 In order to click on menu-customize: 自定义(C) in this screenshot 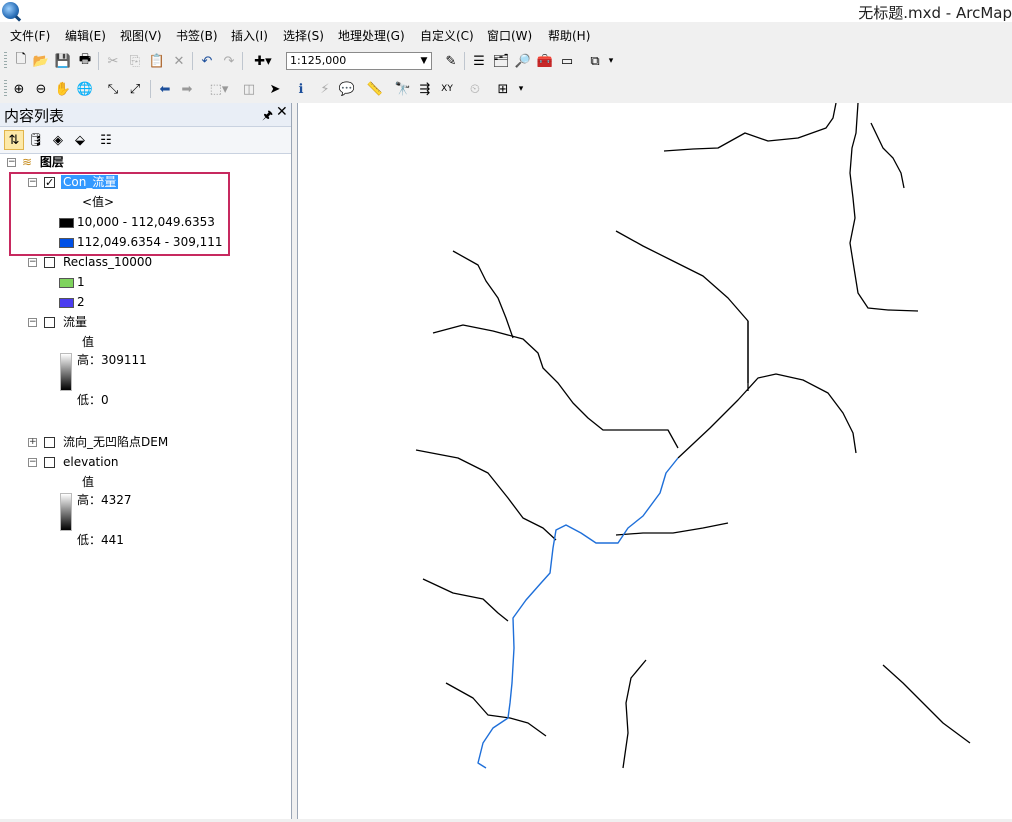, I will do `click(447, 35)`.